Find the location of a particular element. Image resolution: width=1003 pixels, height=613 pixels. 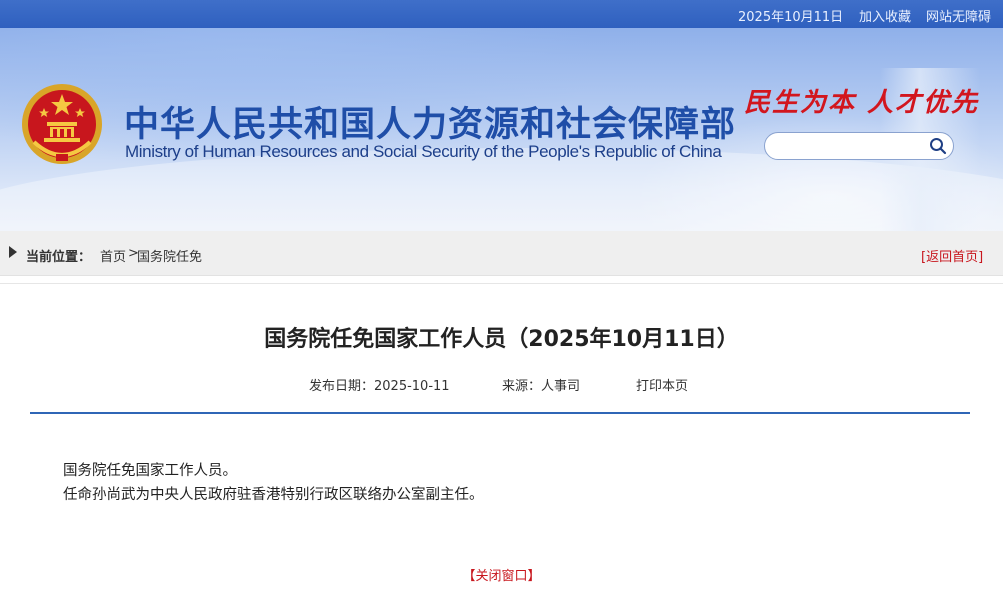

accessibility-link: 网站无障碍 is located at coordinates (958, 15).